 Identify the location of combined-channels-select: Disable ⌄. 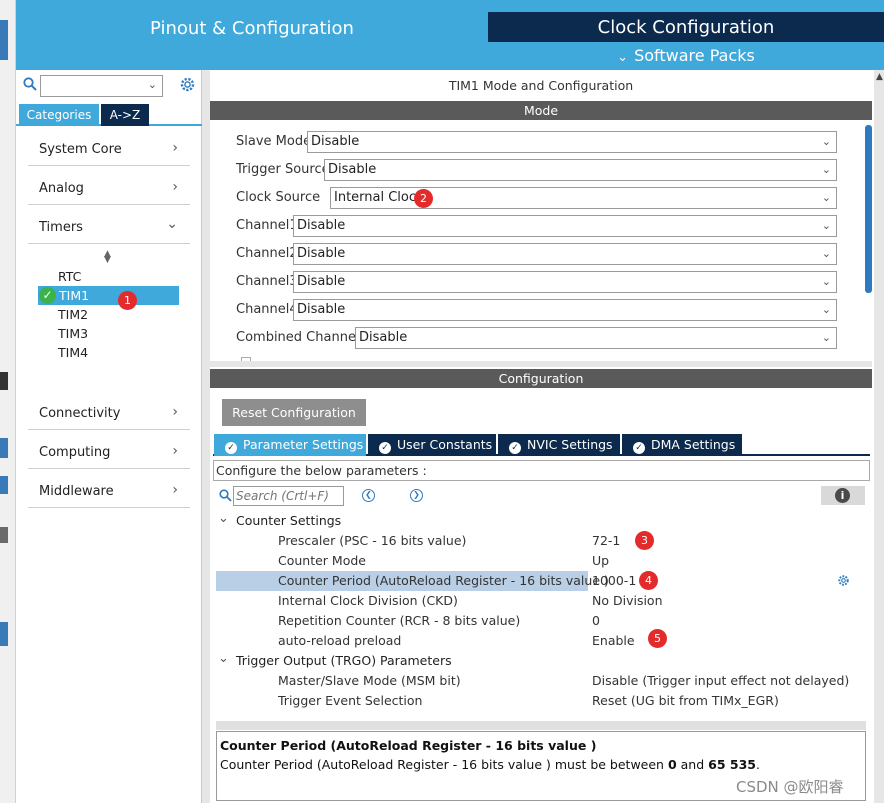
(596, 338).